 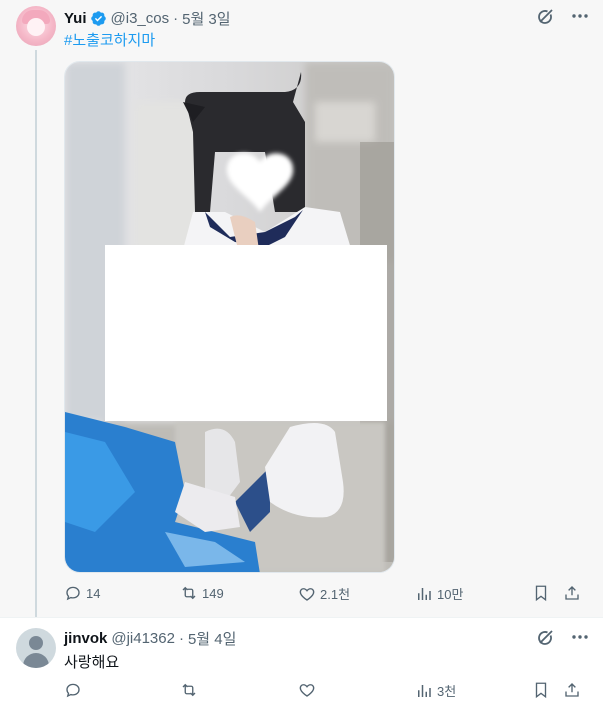 I want to click on views-button: 10만, so click(x=439, y=593).